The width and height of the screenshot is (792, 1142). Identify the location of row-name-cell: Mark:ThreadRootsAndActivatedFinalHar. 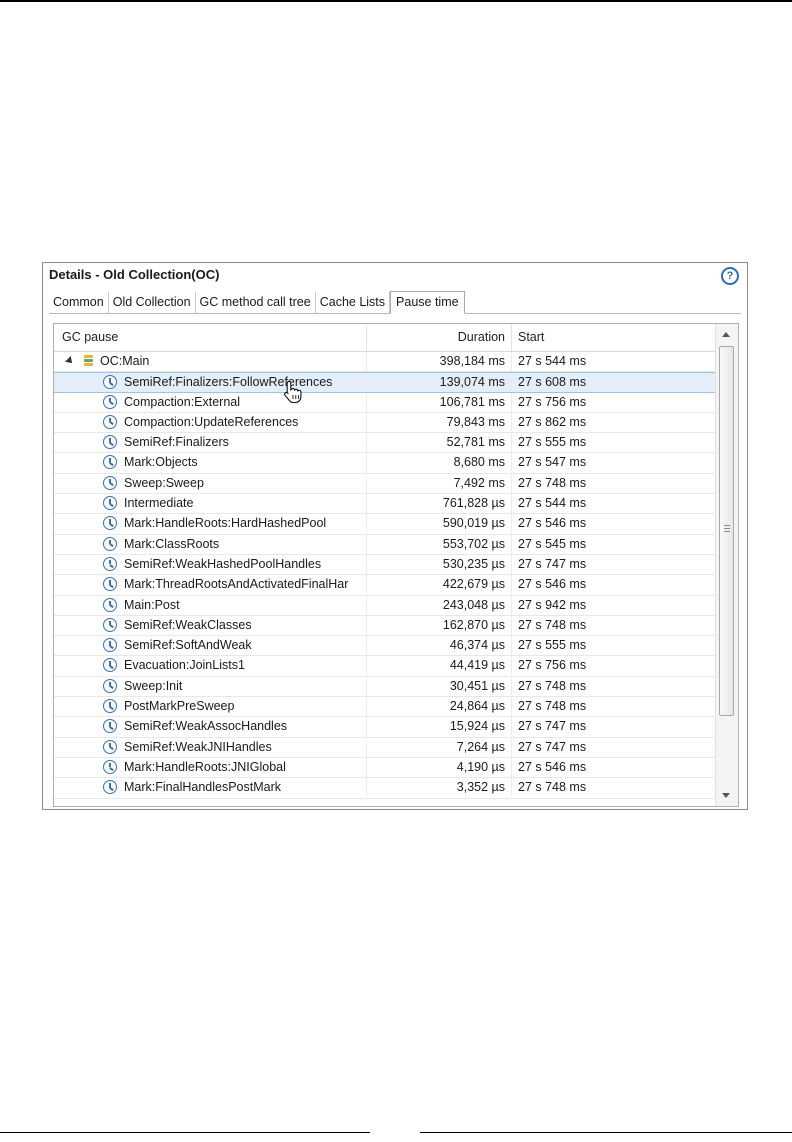
(210, 585).